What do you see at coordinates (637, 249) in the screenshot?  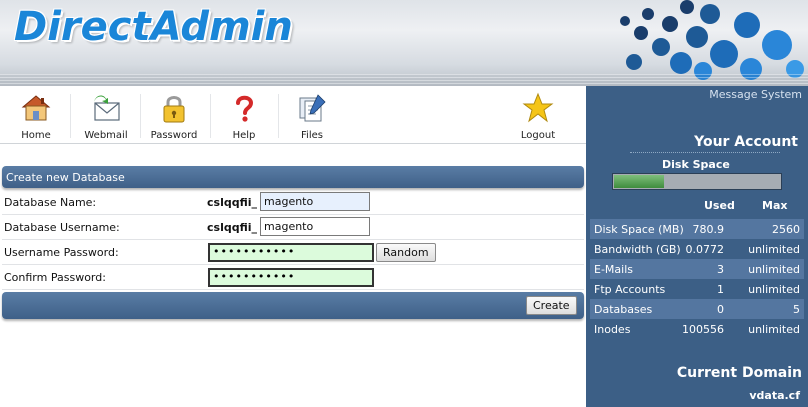 I see `stat-name: Bandwidth (GB)` at bounding box center [637, 249].